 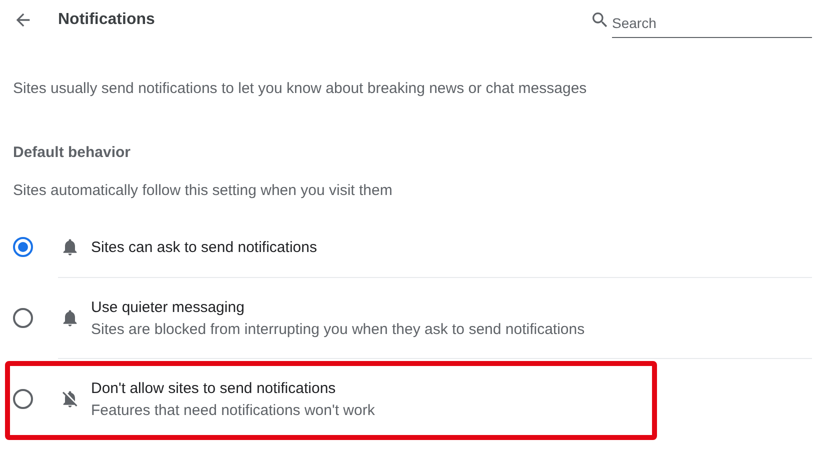 I want to click on option-label: Sites can ask to send notifications, so click(x=204, y=247).